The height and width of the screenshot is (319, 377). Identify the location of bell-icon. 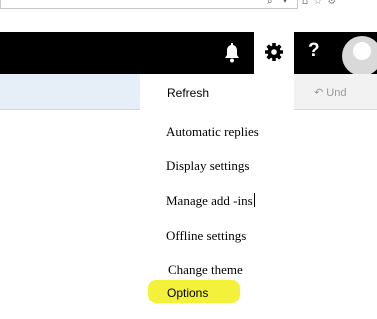
(232, 53).